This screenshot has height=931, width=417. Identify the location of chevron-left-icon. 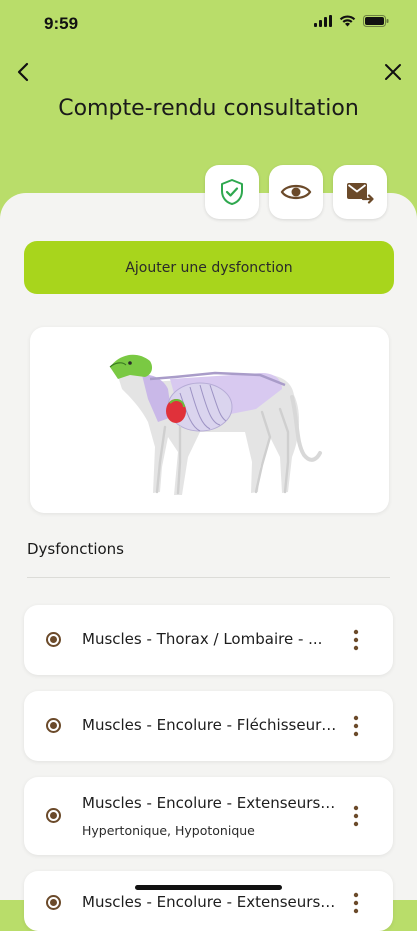
(23, 72).